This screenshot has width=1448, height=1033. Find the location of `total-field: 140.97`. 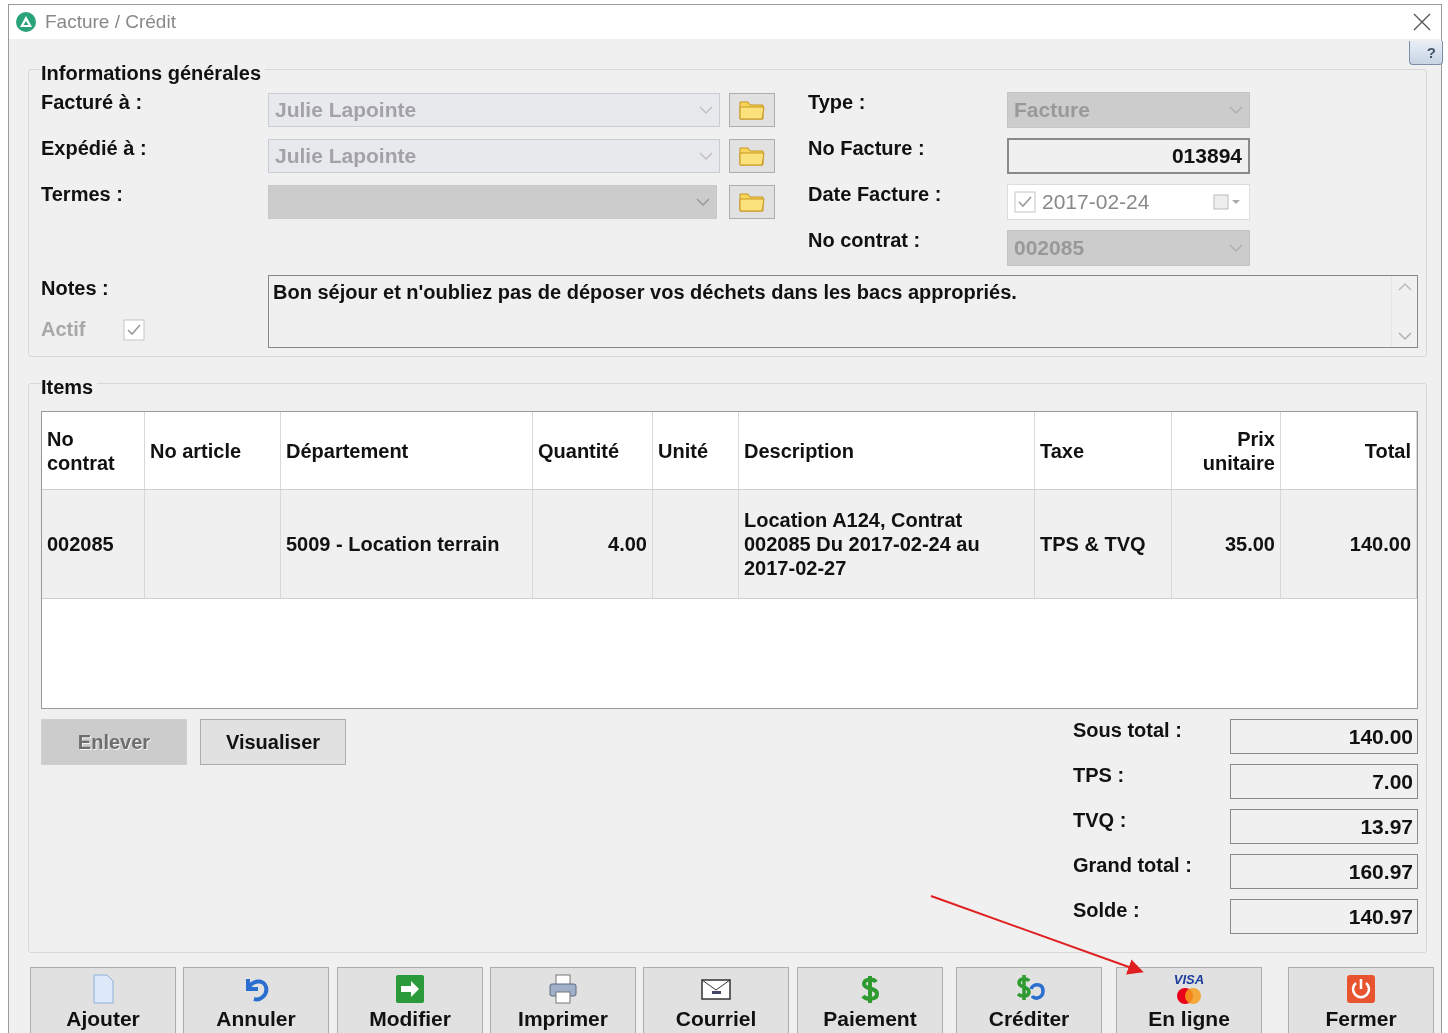

total-field: 140.97 is located at coordinates (1324, 916).